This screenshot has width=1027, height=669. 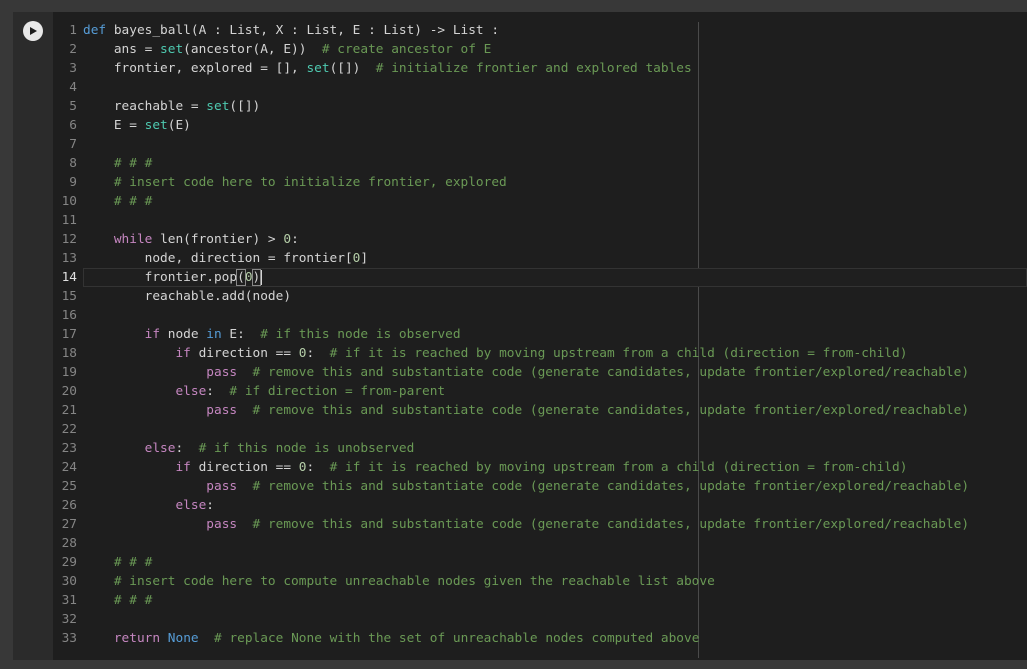 What do you see at coordinates (73, 106) in the screenshot?
I see `line-number: 5` at bounding box center [73, 106].